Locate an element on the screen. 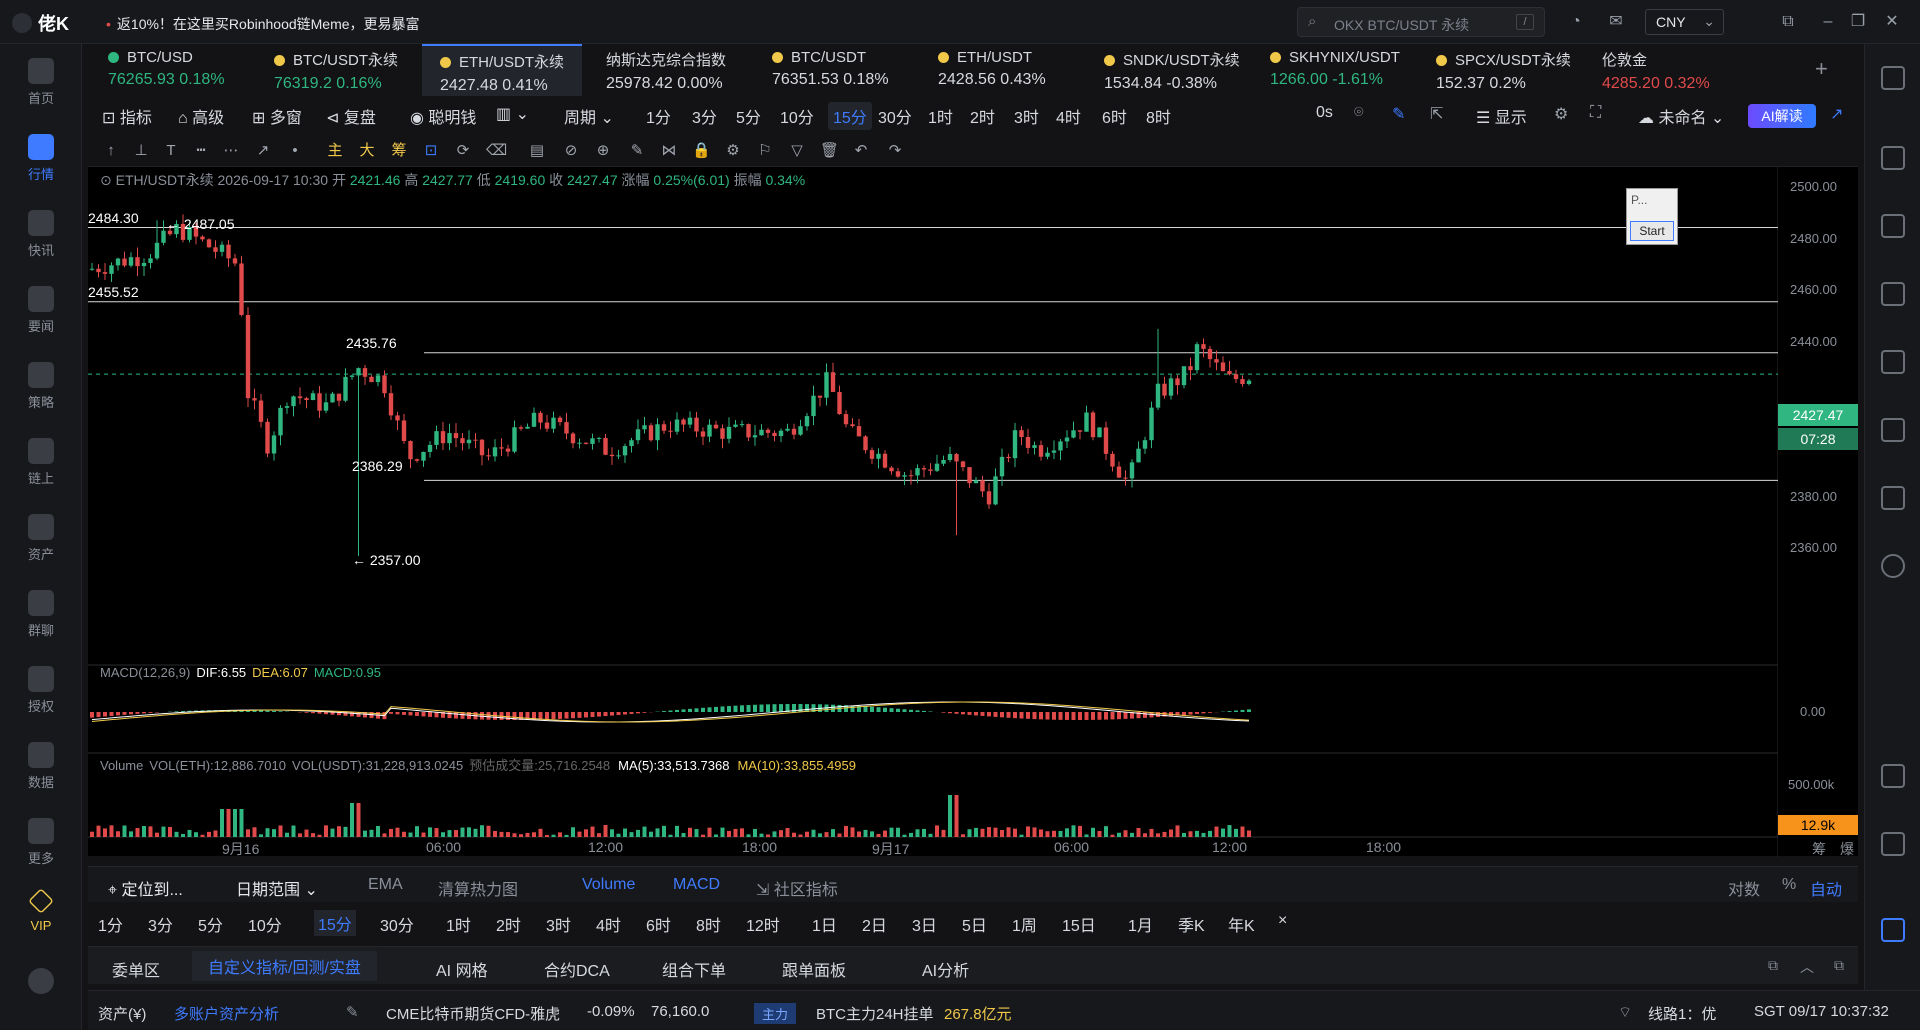 This screenshot has height=1030, width=1920. redo-icon: ↷ is located at coordinates (895, 151).